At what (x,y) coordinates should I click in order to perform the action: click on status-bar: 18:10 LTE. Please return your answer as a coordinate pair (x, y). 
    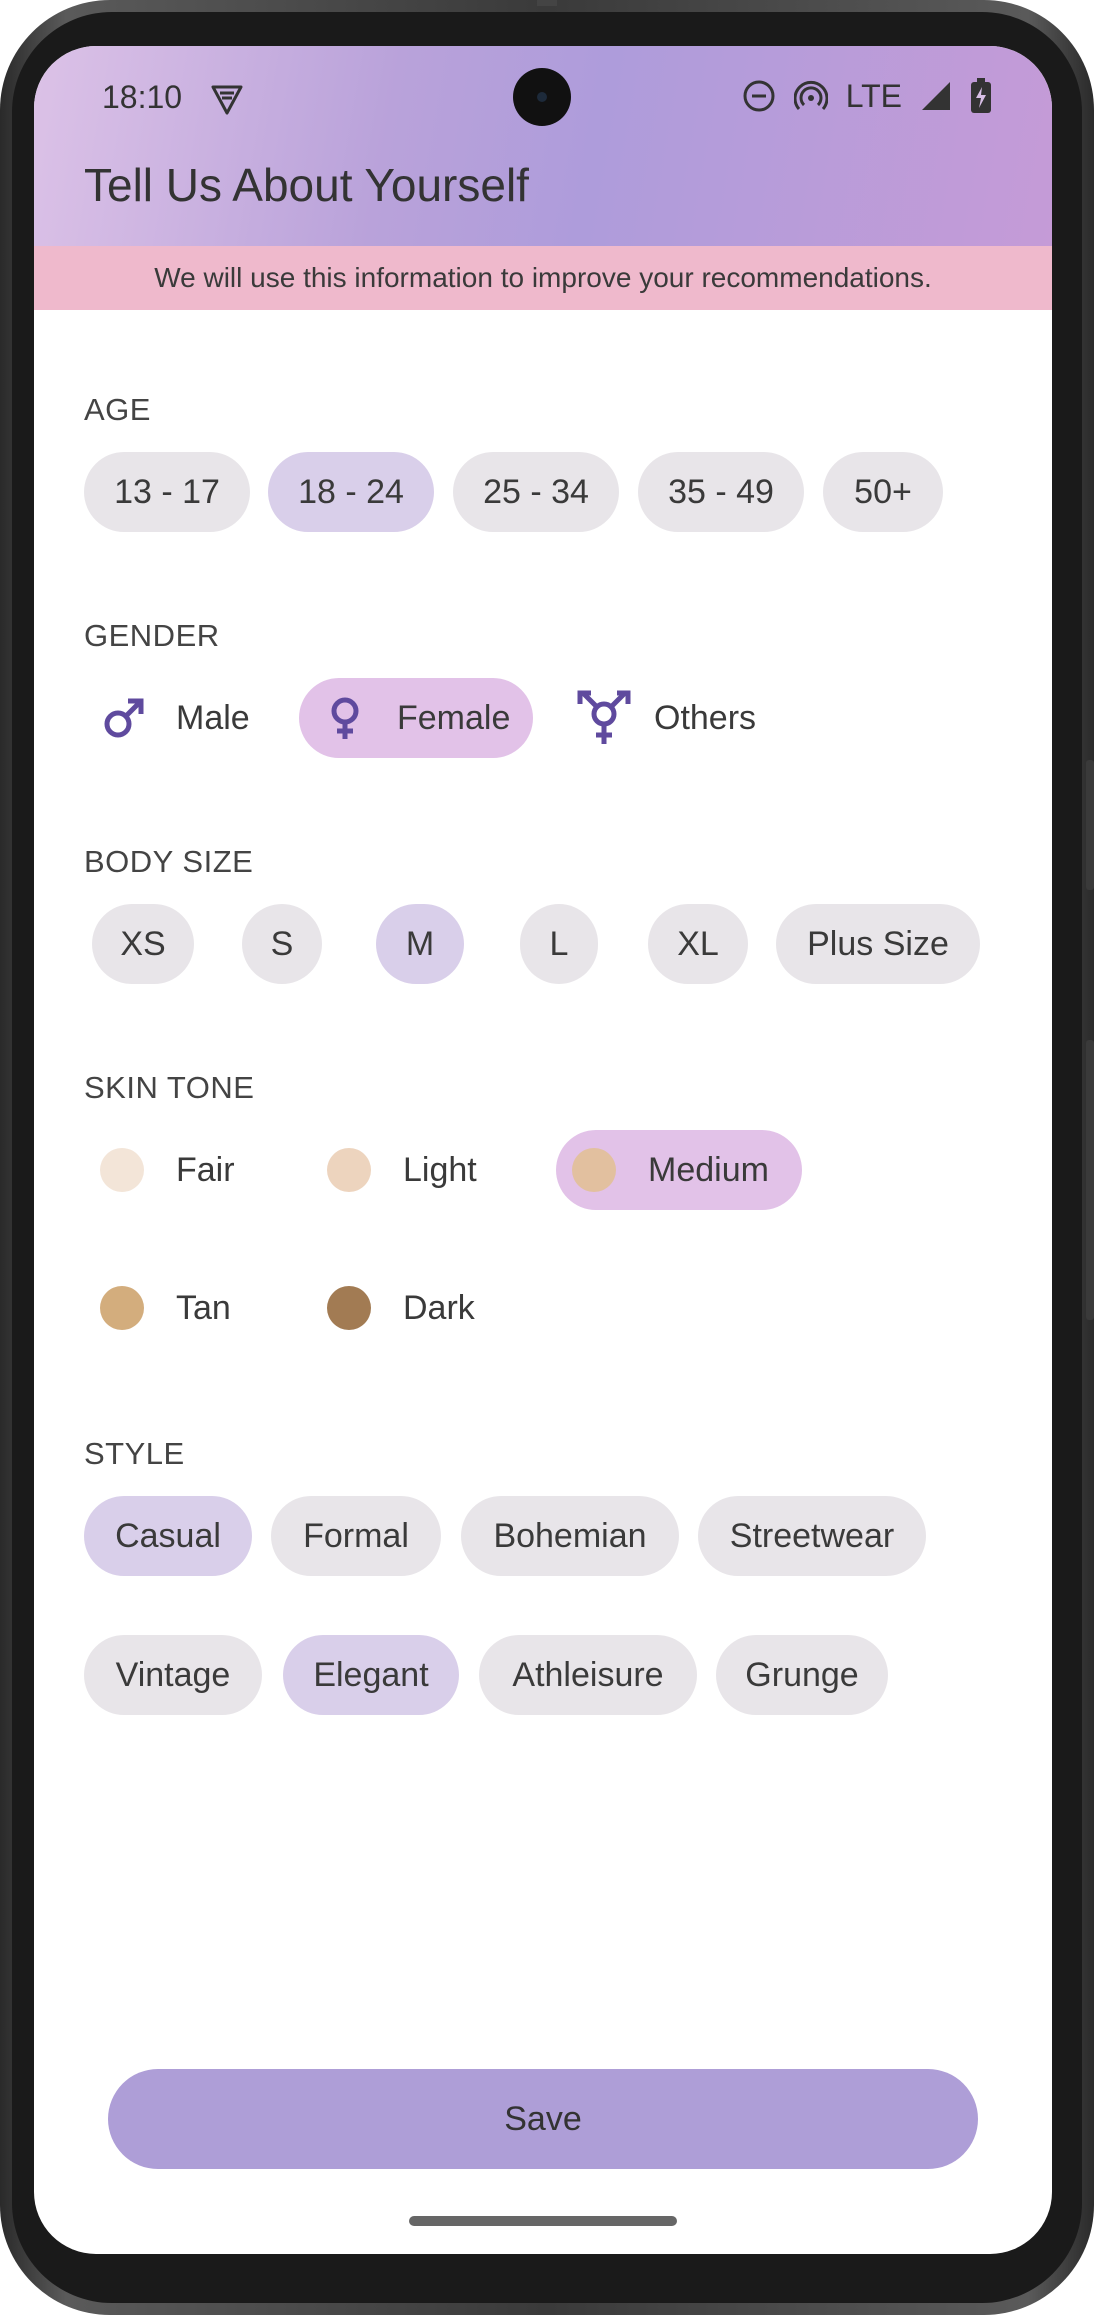
    Looking at the image, I should click on (543, 96).